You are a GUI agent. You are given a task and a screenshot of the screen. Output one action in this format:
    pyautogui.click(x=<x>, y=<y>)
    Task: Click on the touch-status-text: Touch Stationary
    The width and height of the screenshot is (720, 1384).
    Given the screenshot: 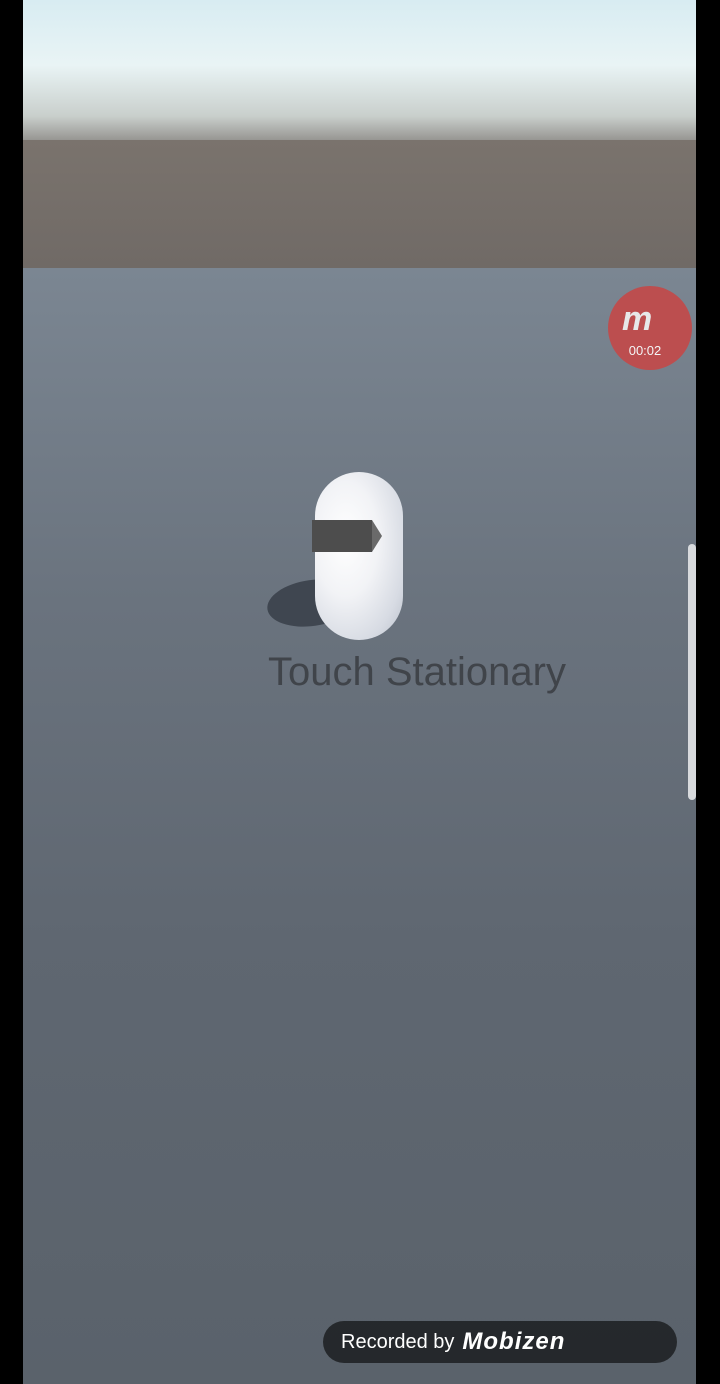 What is the action you would take?
    pyautogui.click(x=417, y=672)
    